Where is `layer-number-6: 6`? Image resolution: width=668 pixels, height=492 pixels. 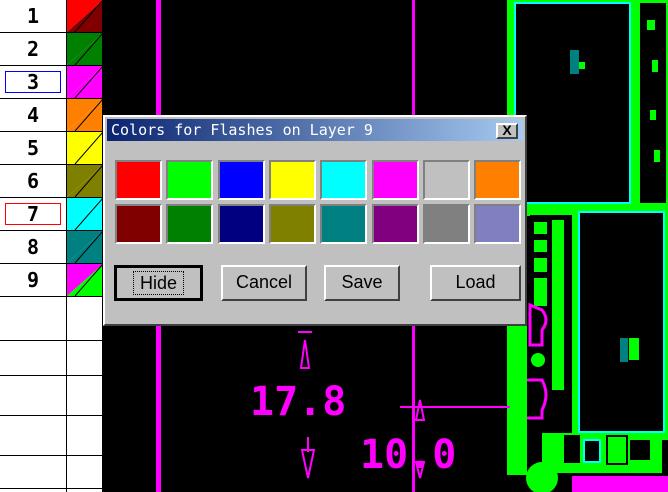 layer-number-6: 6 is located at coordinates (33, 181).